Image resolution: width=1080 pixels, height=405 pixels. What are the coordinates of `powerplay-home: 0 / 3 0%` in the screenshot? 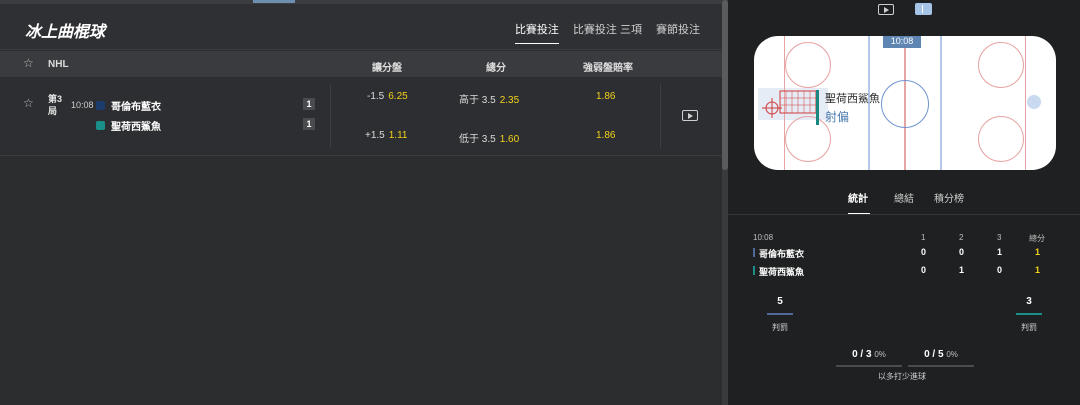 It's located at (869, 358).